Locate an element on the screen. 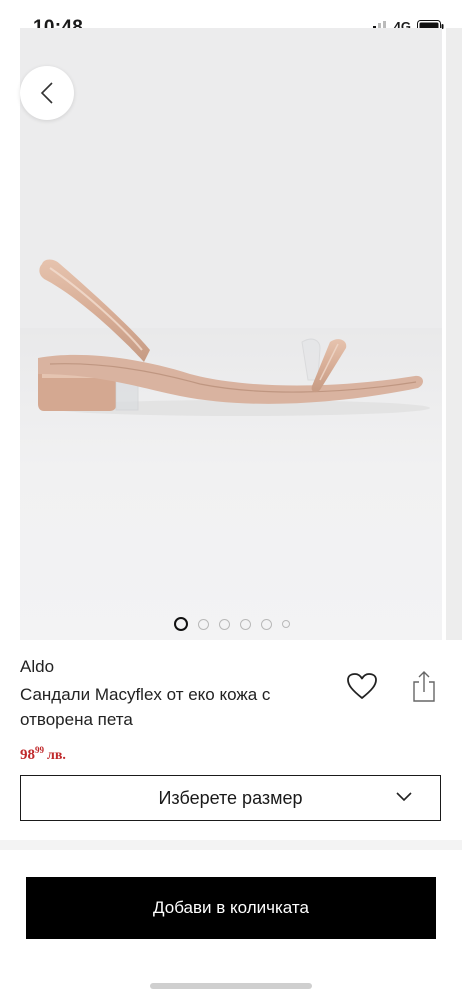 This screenshot has height=1000, width=462. product-price: 9899 лв. is located at coordinates (43, 754).